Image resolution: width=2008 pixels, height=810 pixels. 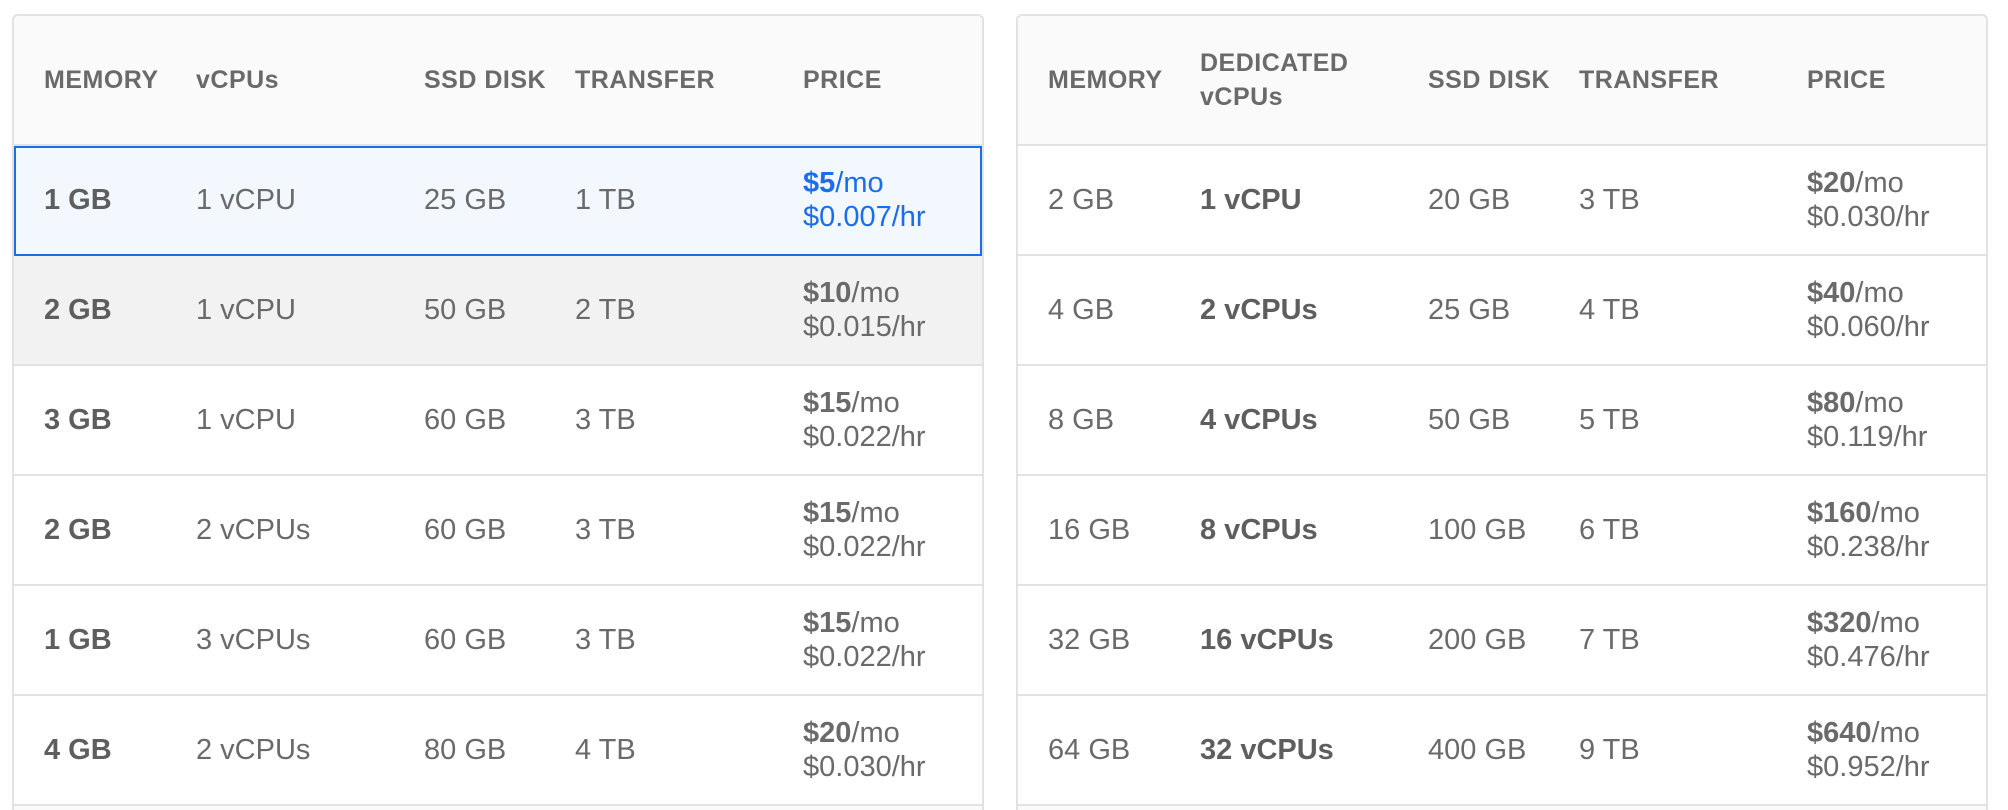 What do you see at coordinates (1868, 327) in the screenshot?
I see `price-hourly: $0.060/hr` at bounding box center [1868, 327].